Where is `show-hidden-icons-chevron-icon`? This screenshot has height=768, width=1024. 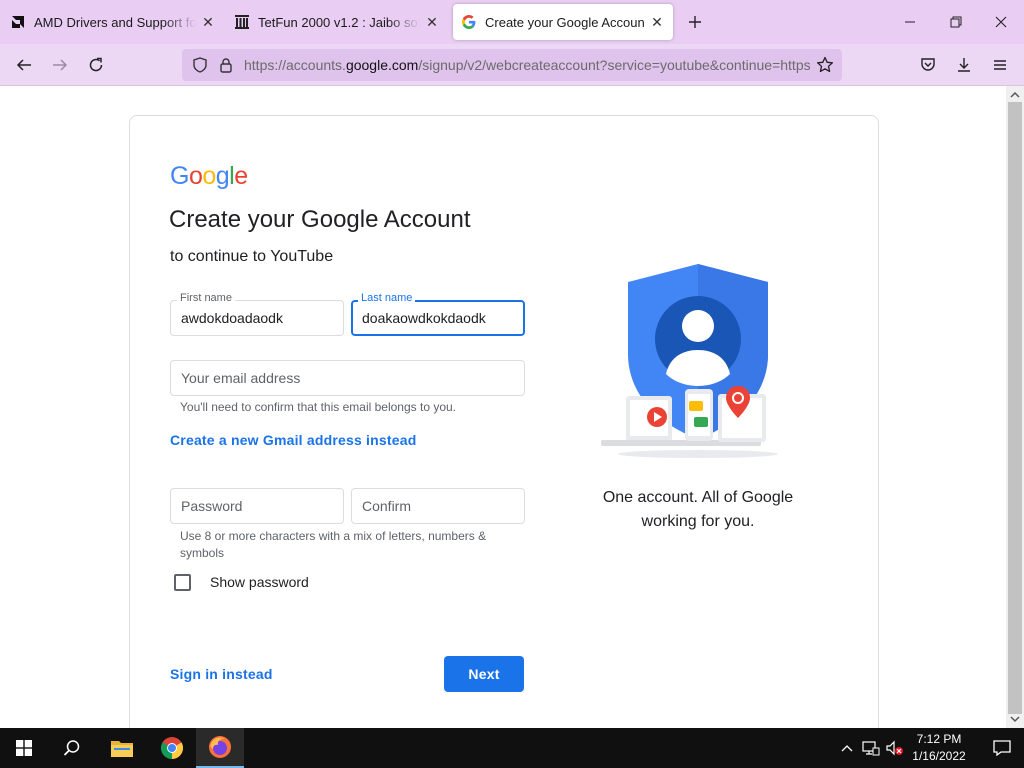
show-hidden-icons-chevron-icon is located at coordinates (847, 748).